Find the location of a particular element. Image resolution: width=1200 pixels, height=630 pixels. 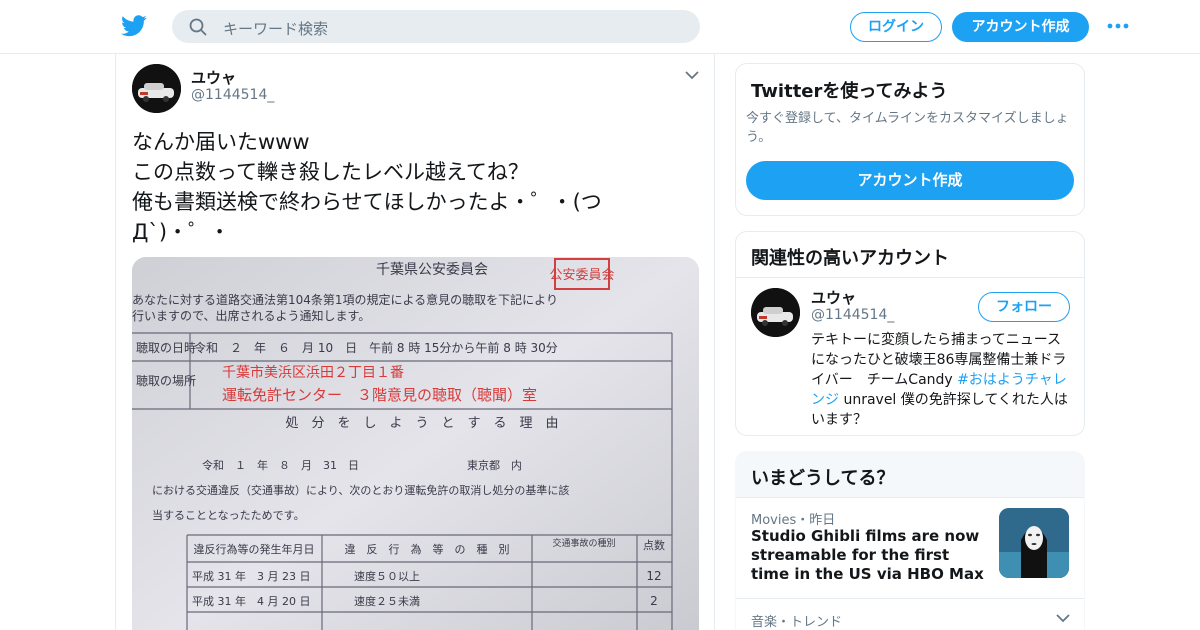

search-input: キーワード検索 is located at coordinates (436, 26).